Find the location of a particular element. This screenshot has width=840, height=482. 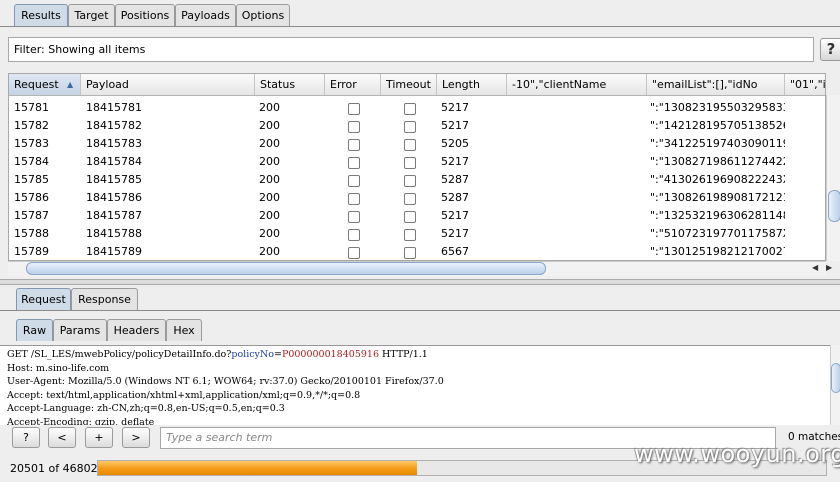

payload-cell: 18415784 is located at coordinates (114, 161).